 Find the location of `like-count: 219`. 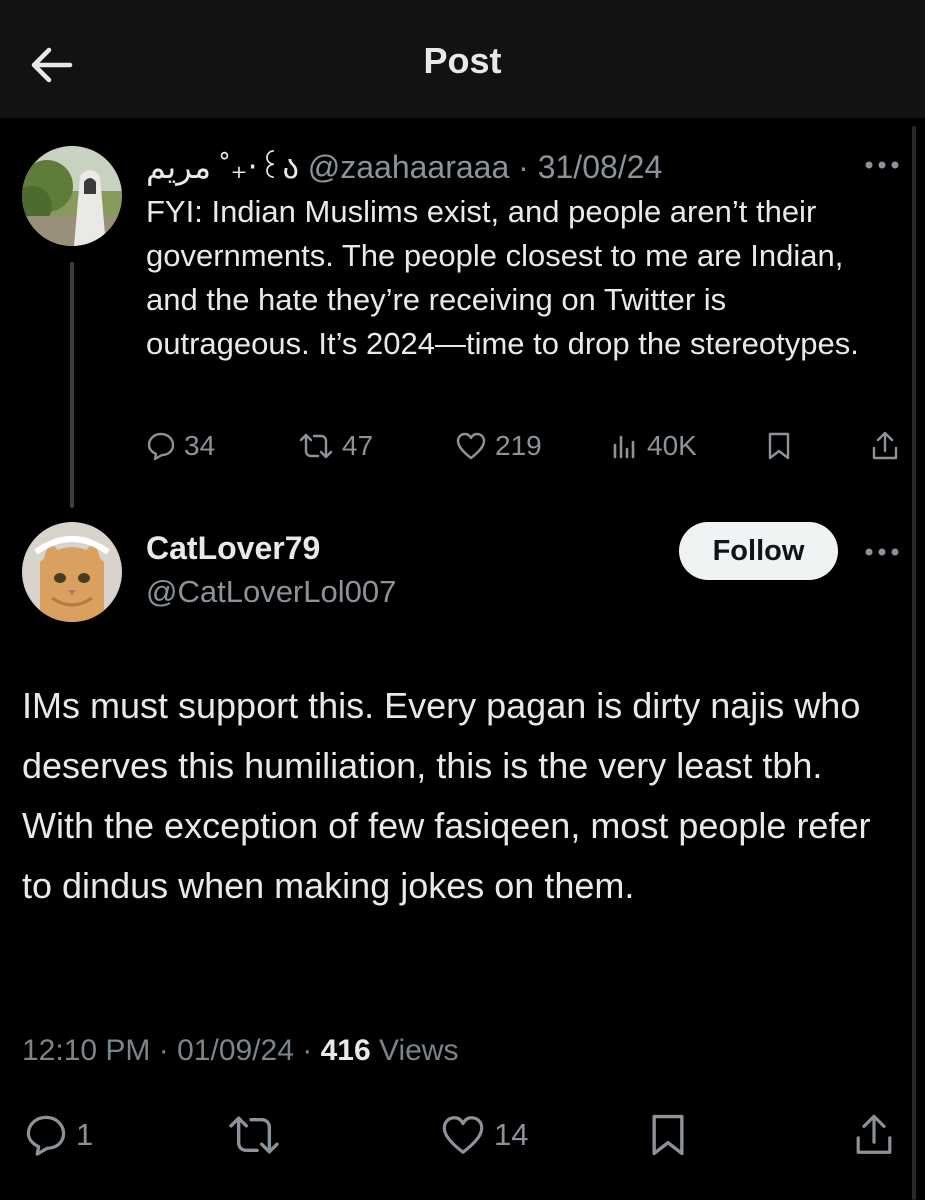

like-count: 219 is located at coordinates (518, 445).